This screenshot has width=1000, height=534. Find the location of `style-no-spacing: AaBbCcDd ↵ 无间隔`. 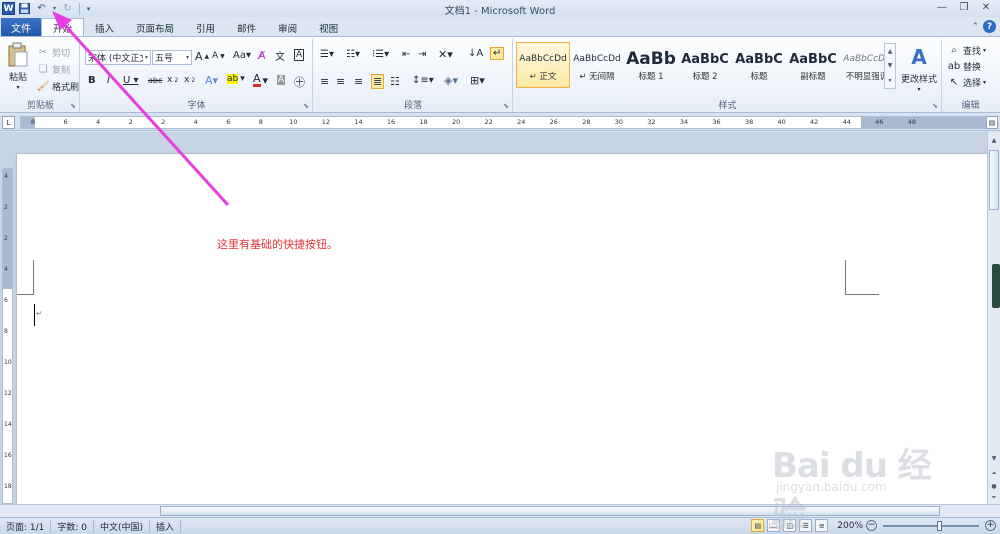

style-no-spacing: AaBbCcDd ↵ 无间隔 is located at coordinates (597, 65).